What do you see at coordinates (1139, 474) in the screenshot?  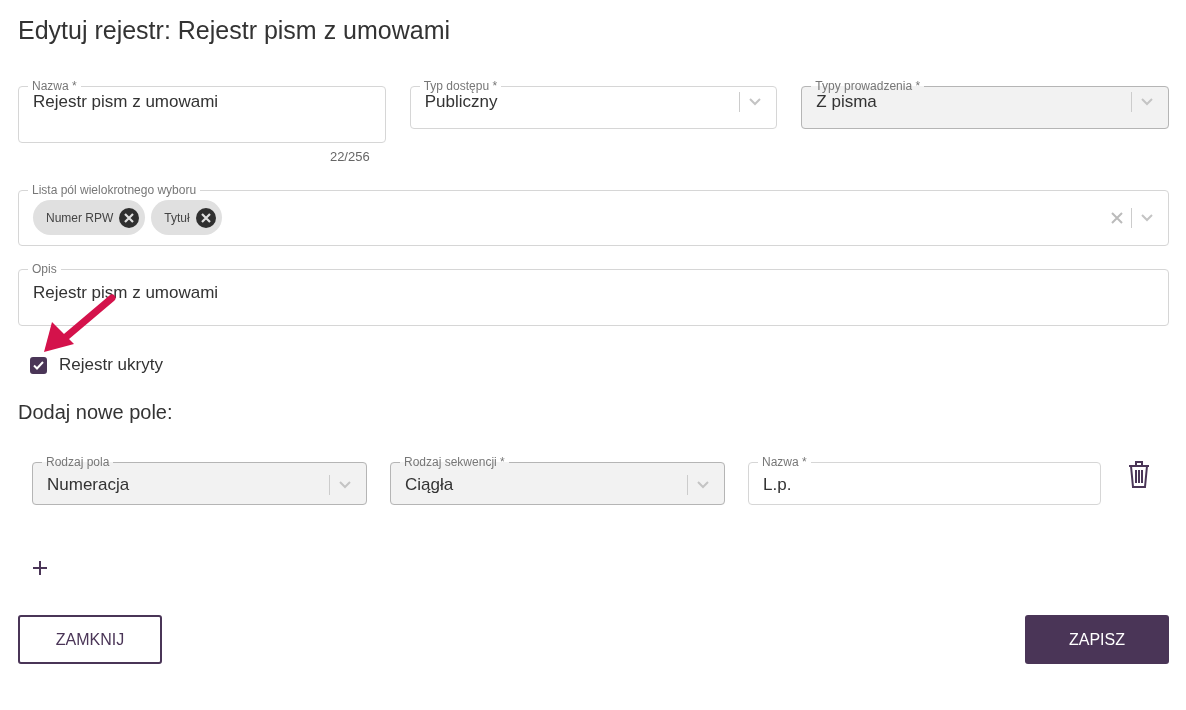 I see `trash-icon` at bounding box center [1139, 474].